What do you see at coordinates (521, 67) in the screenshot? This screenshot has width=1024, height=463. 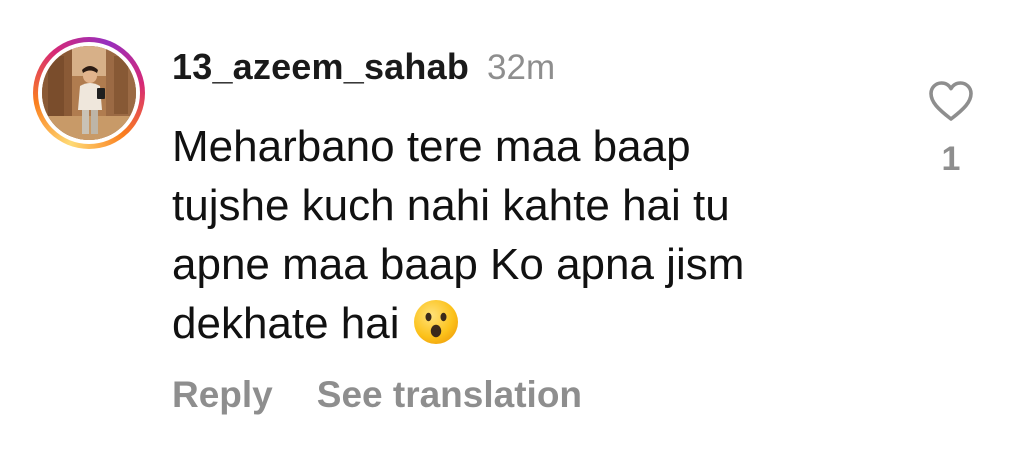 I see `comment-timestamp: 32m` at bounding box center [521, 67].